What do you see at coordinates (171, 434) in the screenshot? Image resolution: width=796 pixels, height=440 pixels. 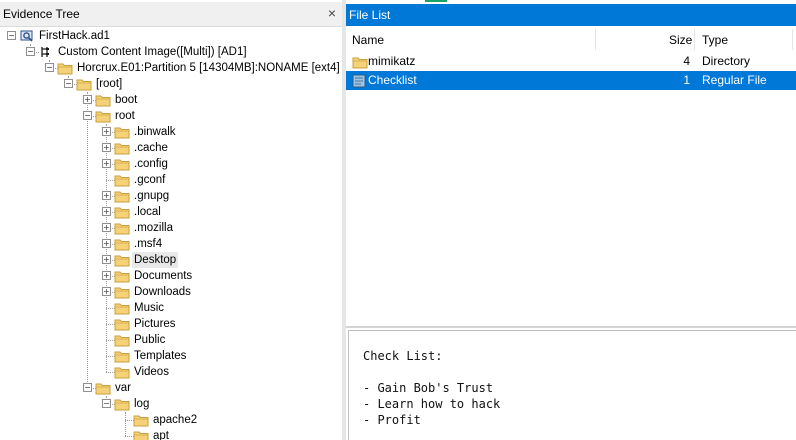 I see `tree-node: apt` at bounding box center [171, 434].